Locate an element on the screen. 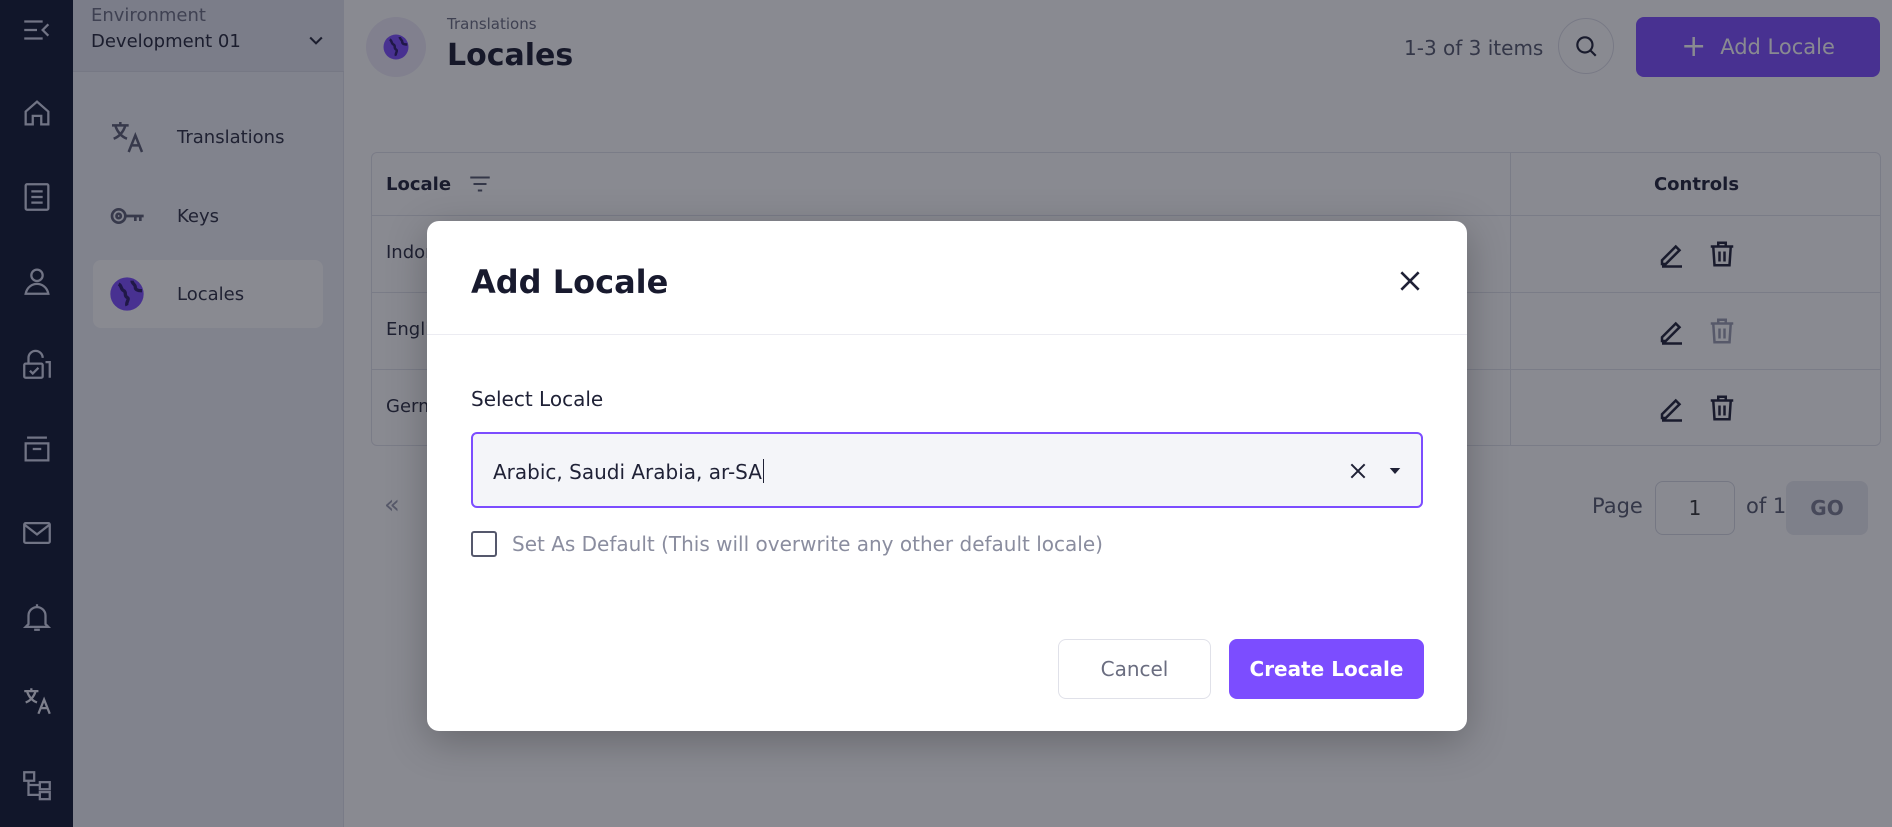 The image size is (1892, 827). dialog-title: Add Locale is located at coordinates (570, 282).